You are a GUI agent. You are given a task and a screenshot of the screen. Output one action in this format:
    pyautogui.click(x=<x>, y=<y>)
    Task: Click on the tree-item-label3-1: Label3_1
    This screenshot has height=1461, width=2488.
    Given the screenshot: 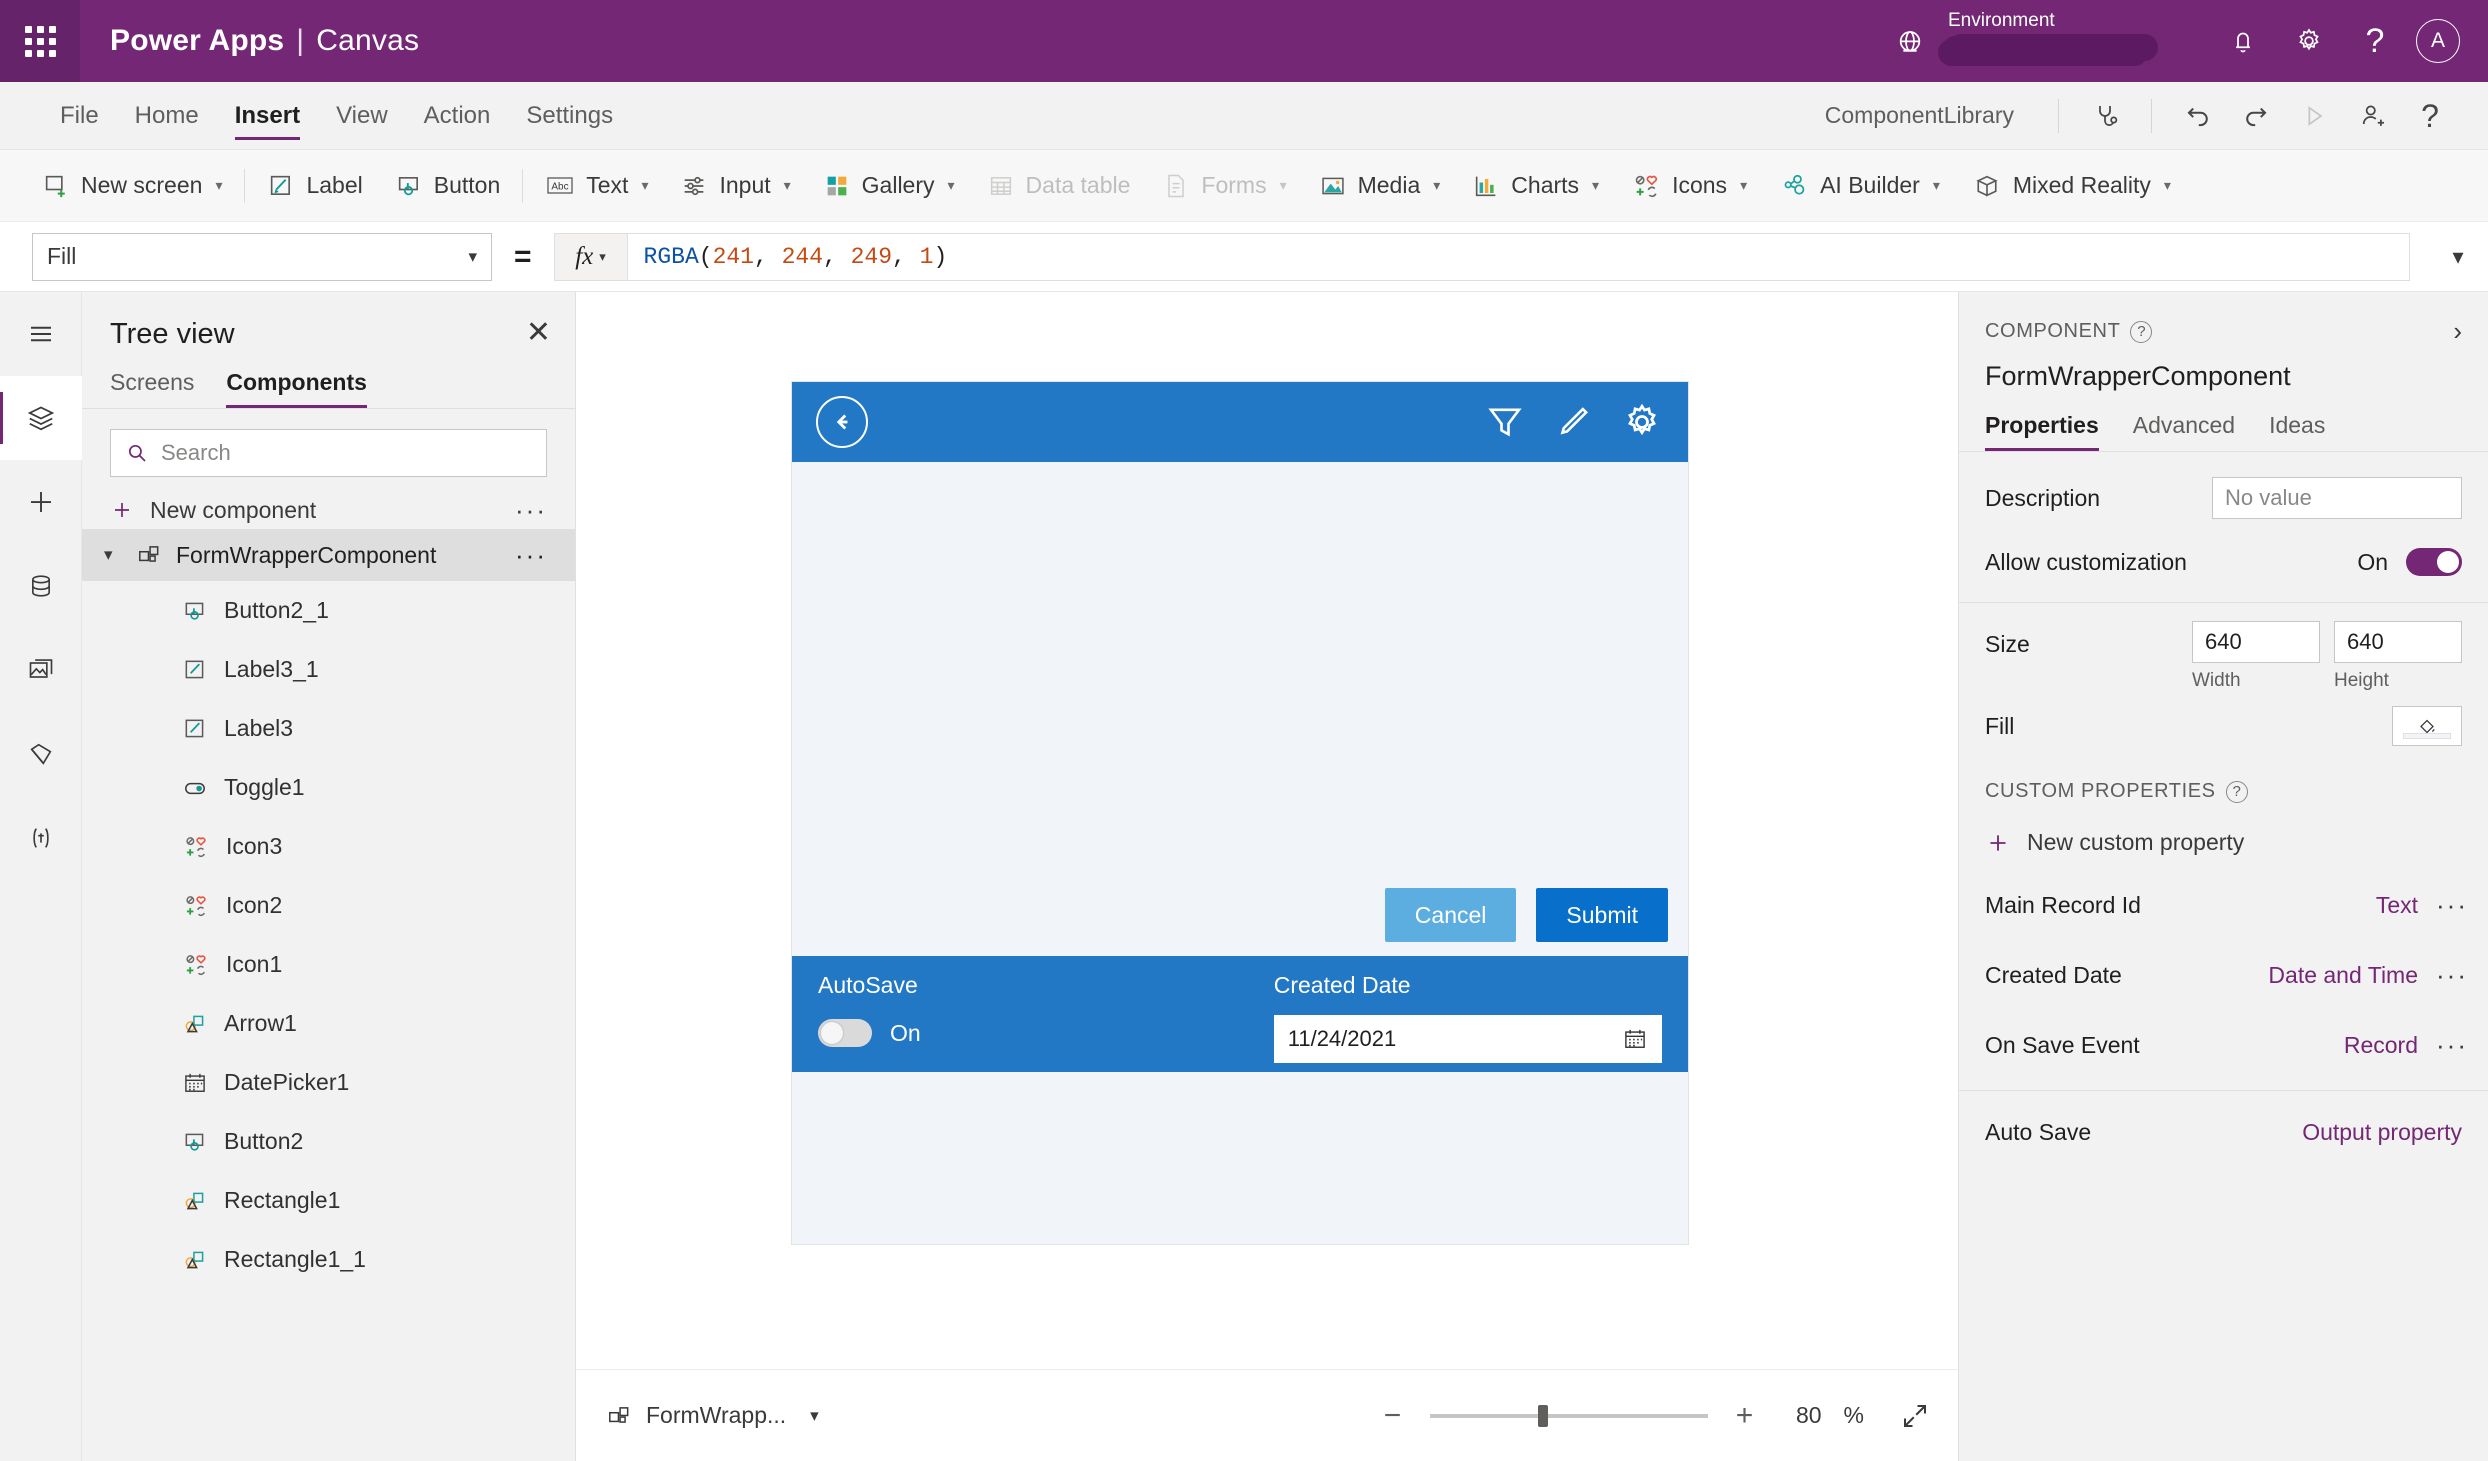 What is the action you would take?
    pyautogui.click(x=328, y=669)
    